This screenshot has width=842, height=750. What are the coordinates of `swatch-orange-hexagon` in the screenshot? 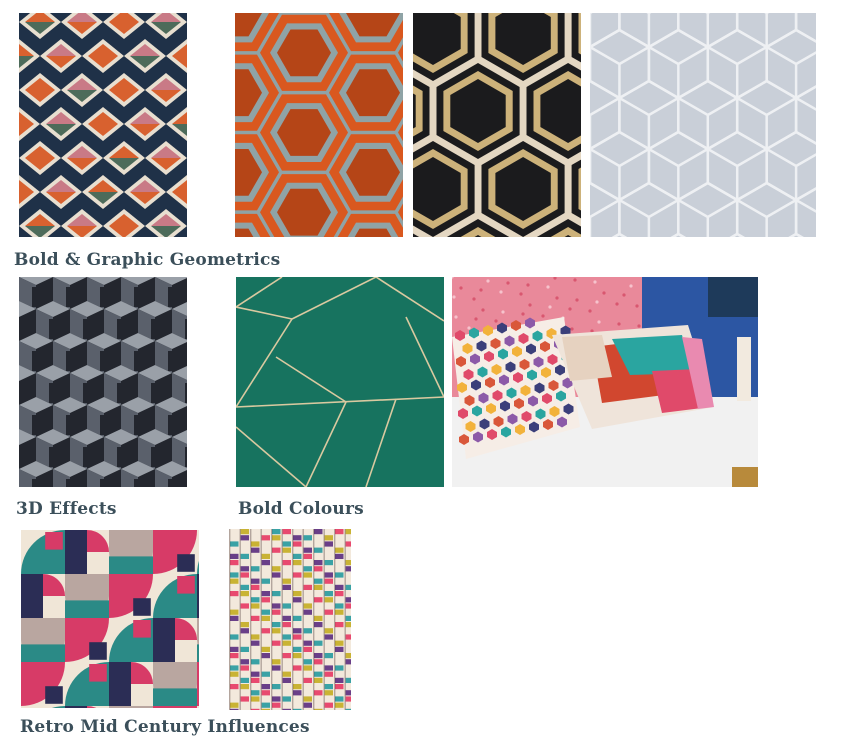 It's located at (319, 125).